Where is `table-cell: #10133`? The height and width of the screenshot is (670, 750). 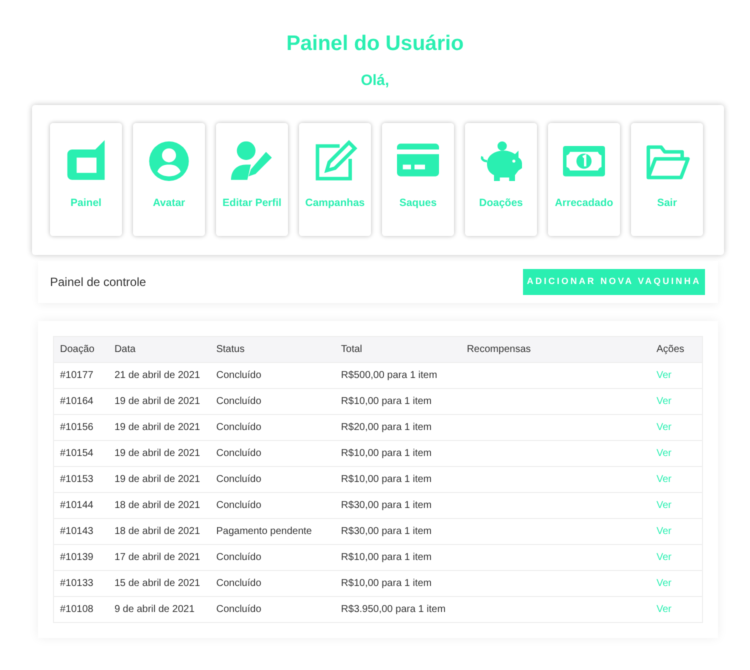
table-cell: #10133 is located at coordinates (77, 583).